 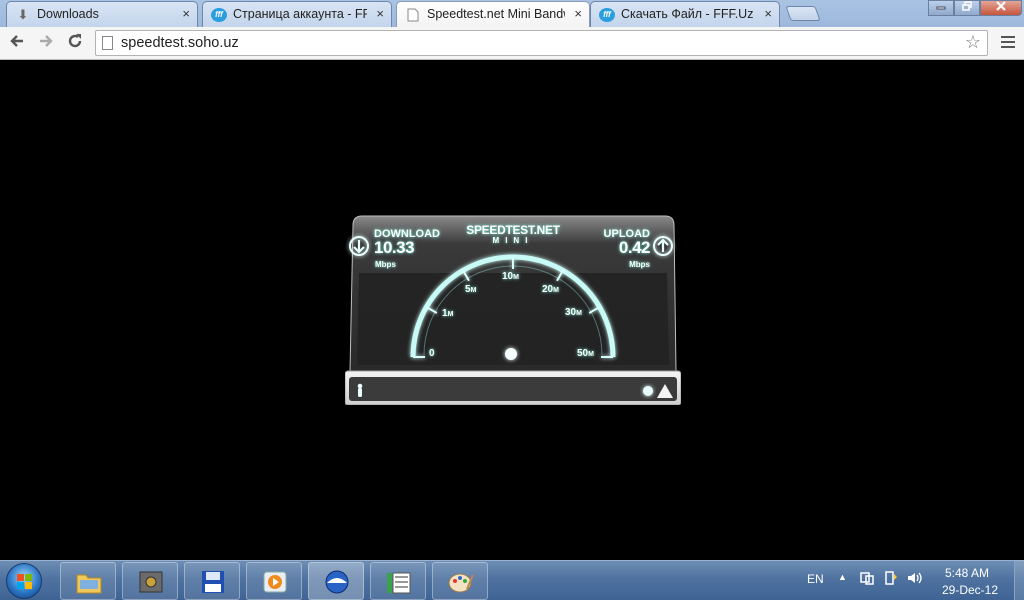 I want to click on tab-account: fff Страница аккаунта - FFF. ×, so click(x=297, y=14).